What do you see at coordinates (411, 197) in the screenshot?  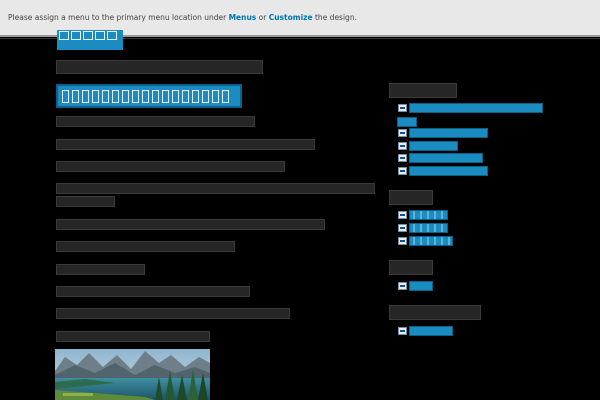 I see `widget-title-comments` at bounding box center [411, 197].